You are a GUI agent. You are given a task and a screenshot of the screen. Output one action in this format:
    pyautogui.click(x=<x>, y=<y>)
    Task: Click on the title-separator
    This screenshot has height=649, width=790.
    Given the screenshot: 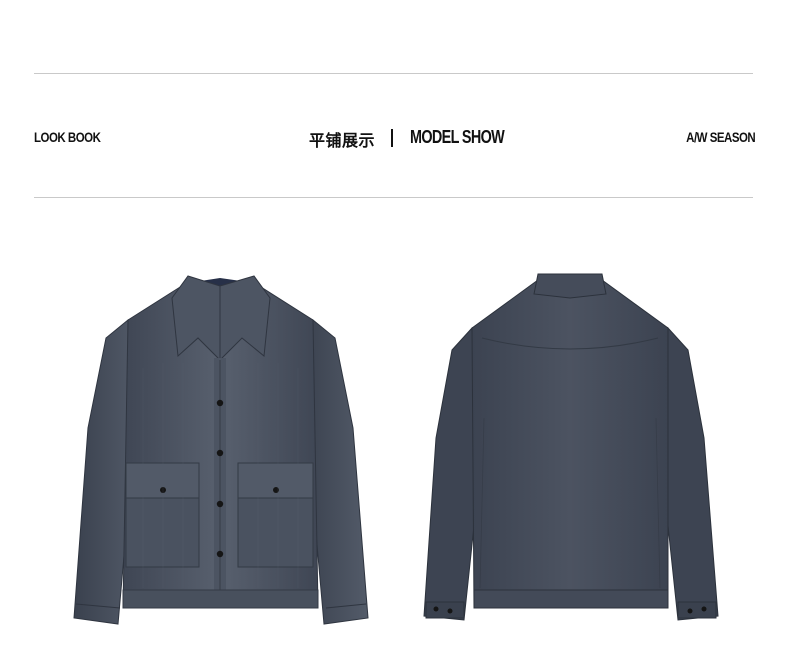 What is the action you would take?
    pyautogui.click(x=392, y=138)
    